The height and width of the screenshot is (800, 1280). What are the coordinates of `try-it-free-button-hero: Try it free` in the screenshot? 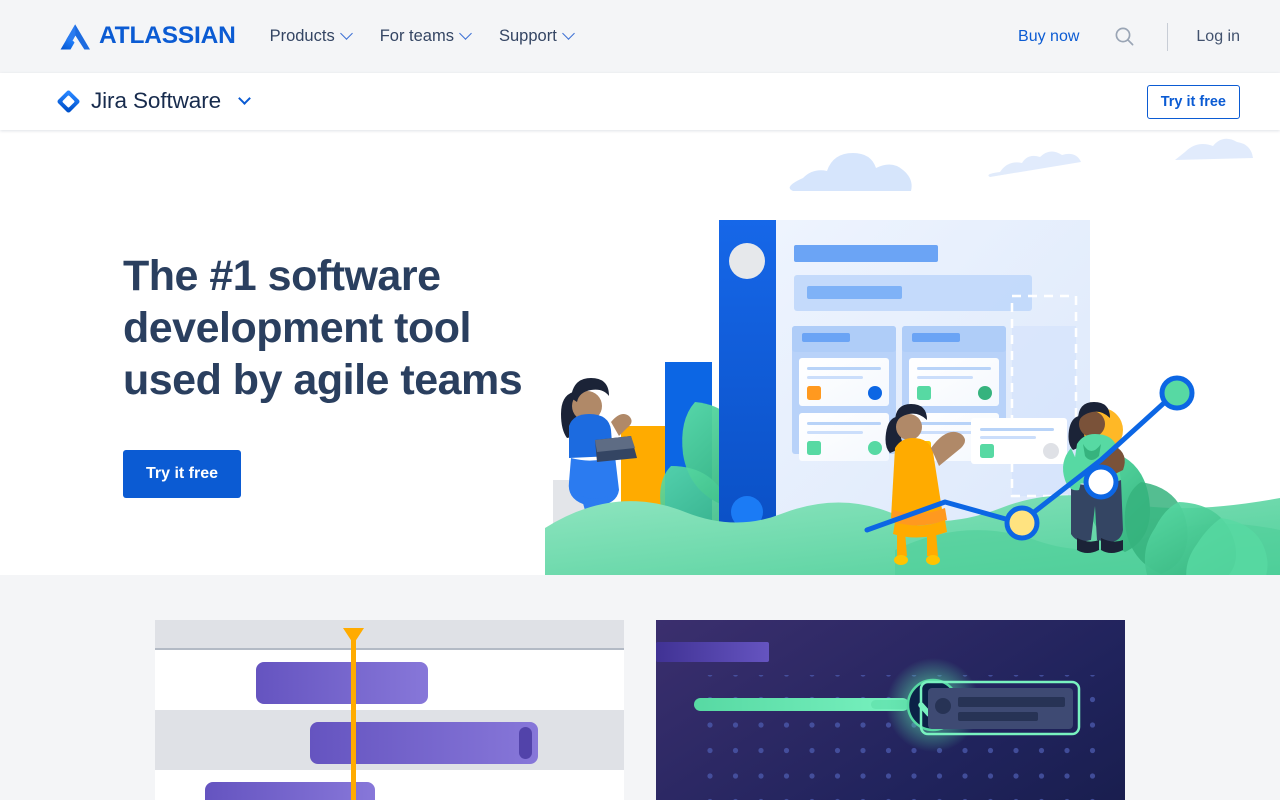 It's located at (182, 474).